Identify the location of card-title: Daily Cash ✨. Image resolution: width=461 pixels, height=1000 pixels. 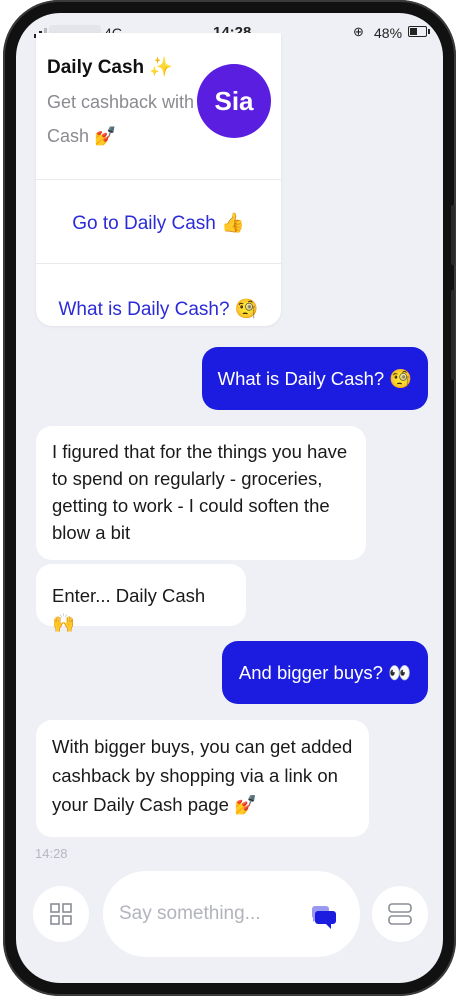
(110, 67).